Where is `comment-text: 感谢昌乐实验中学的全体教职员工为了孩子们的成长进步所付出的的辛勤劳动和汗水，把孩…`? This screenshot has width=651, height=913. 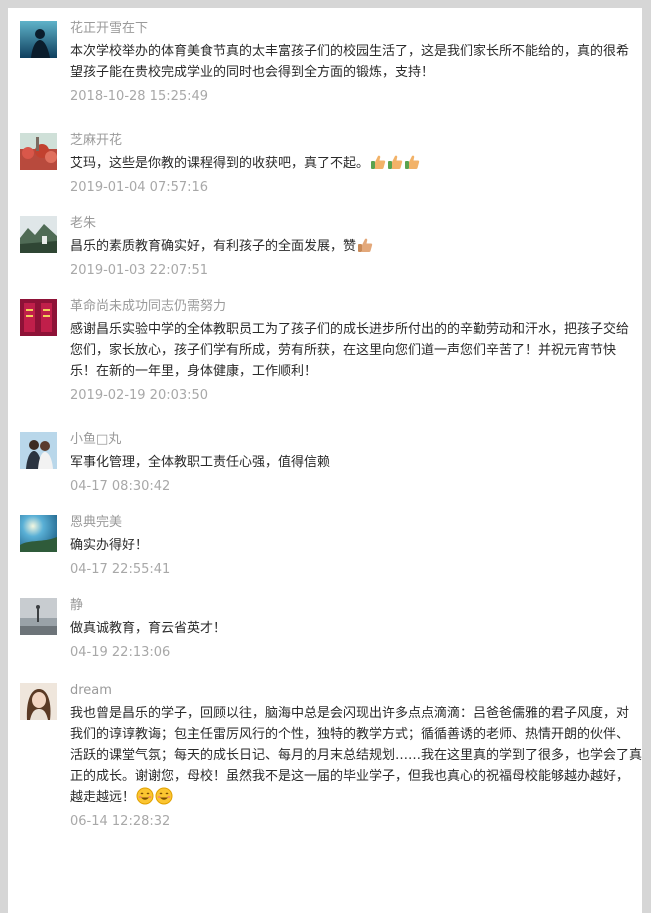
comment-text: 感谢昌乐实验中学的全体教职员工为了孩子们的成长进步所付出的的辛勤劳动和汗水，把孩… is located at coordinates (356, 350).